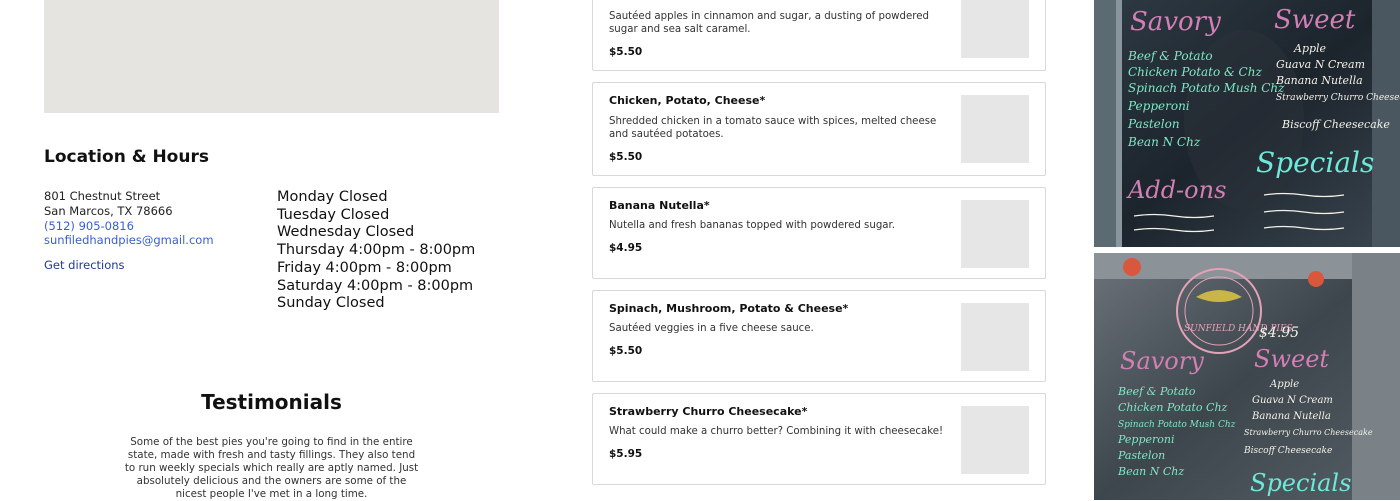 The width and height of the screenshot is (1400, 501). Describe the element at coordinates (126, 157) in the screenshot. I see `location-hours-heading: Location & Hours` at that location.